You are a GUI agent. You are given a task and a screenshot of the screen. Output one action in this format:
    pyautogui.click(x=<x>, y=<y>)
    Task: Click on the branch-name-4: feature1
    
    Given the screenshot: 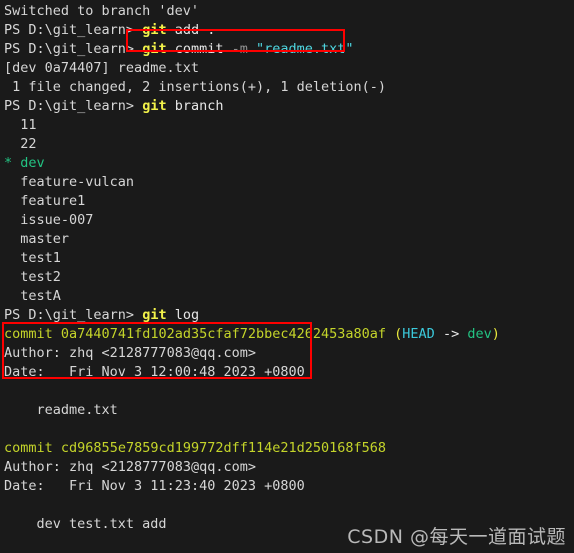 What is the action you would take?
    pyautogui.click(x=53, y=201)
    